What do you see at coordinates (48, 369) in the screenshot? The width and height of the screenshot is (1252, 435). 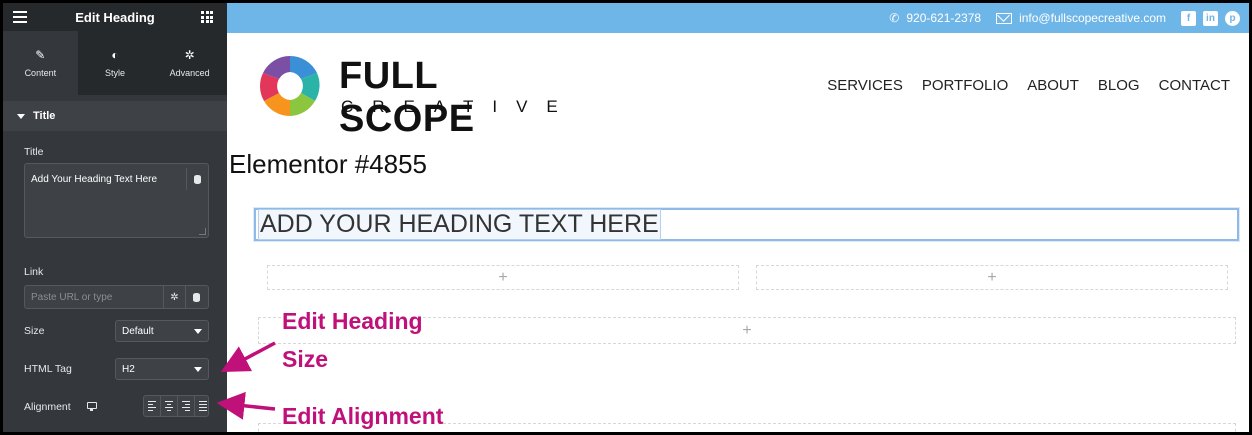 I see `html-tag-label: HTML Tag` at bounding box center [48, 369].